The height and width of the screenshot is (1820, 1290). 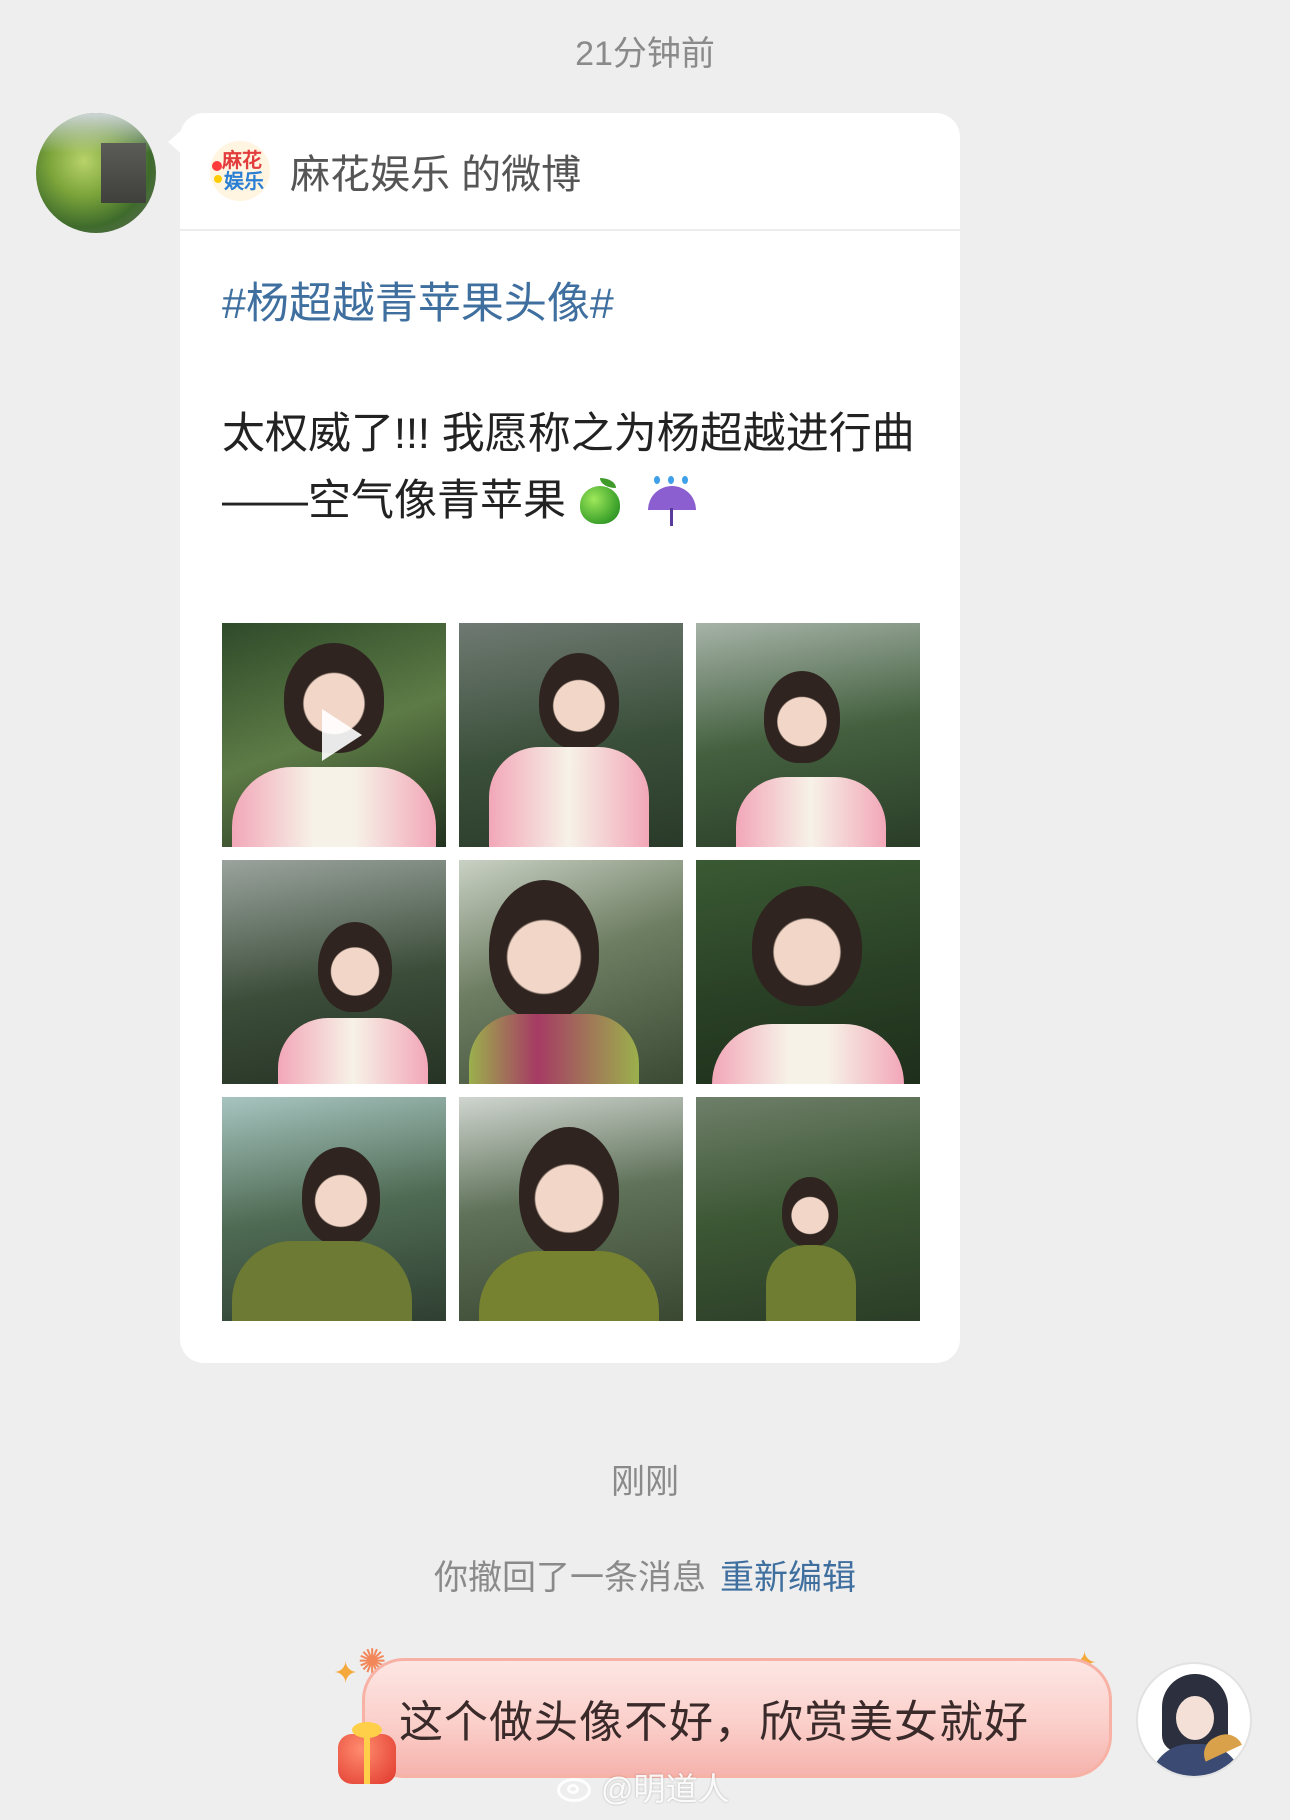 What do you see at coordinates (642, 1787) in the screenshot?
I see `watermark: @明道人` at bounding box center [642, 1787].